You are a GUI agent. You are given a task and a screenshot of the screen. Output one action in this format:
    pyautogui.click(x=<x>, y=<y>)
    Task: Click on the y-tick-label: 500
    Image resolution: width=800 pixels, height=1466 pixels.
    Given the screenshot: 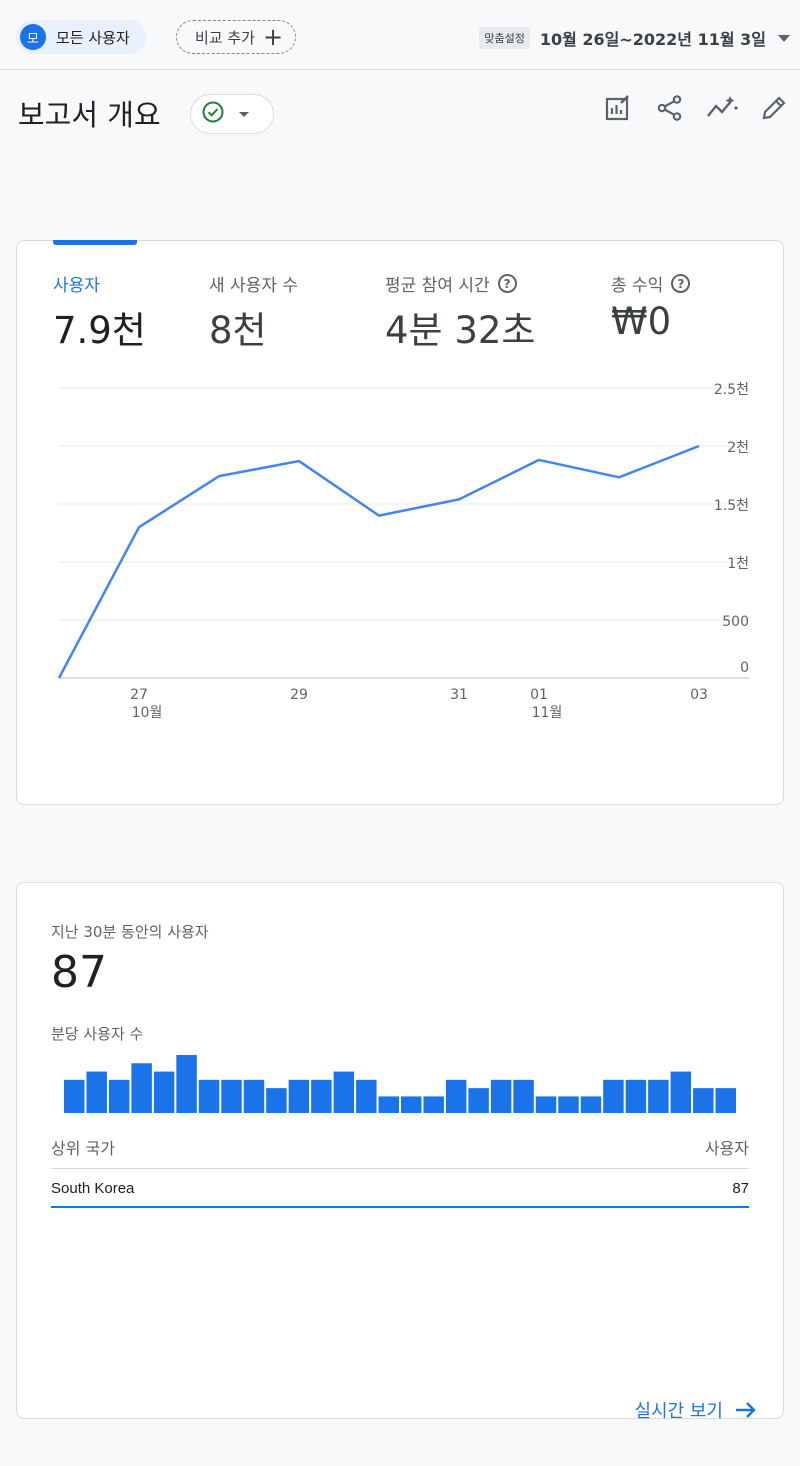 What is the action you would take?
    pyautogui.click(x=735, y=622)
    